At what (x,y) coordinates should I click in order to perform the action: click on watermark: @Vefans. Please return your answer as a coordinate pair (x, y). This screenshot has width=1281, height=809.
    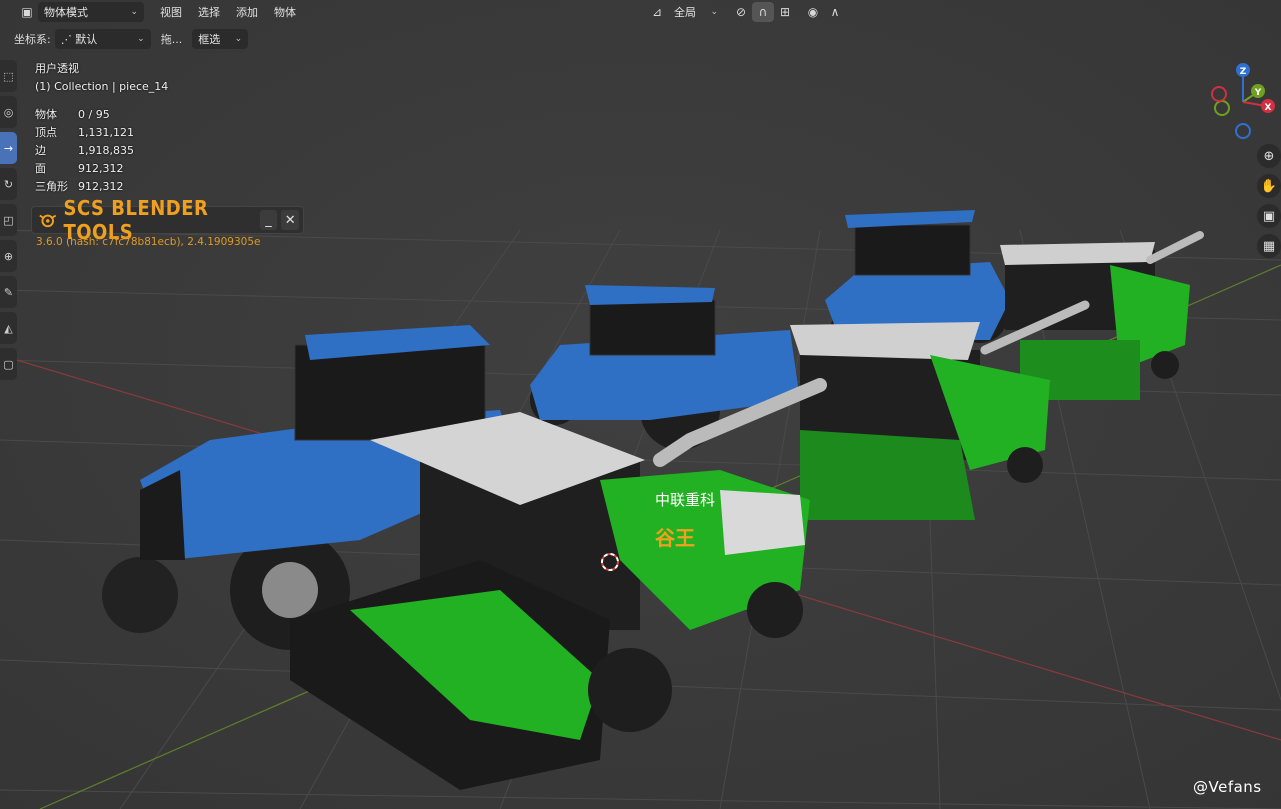
    Looking at the image, I should click on (1227, 787).